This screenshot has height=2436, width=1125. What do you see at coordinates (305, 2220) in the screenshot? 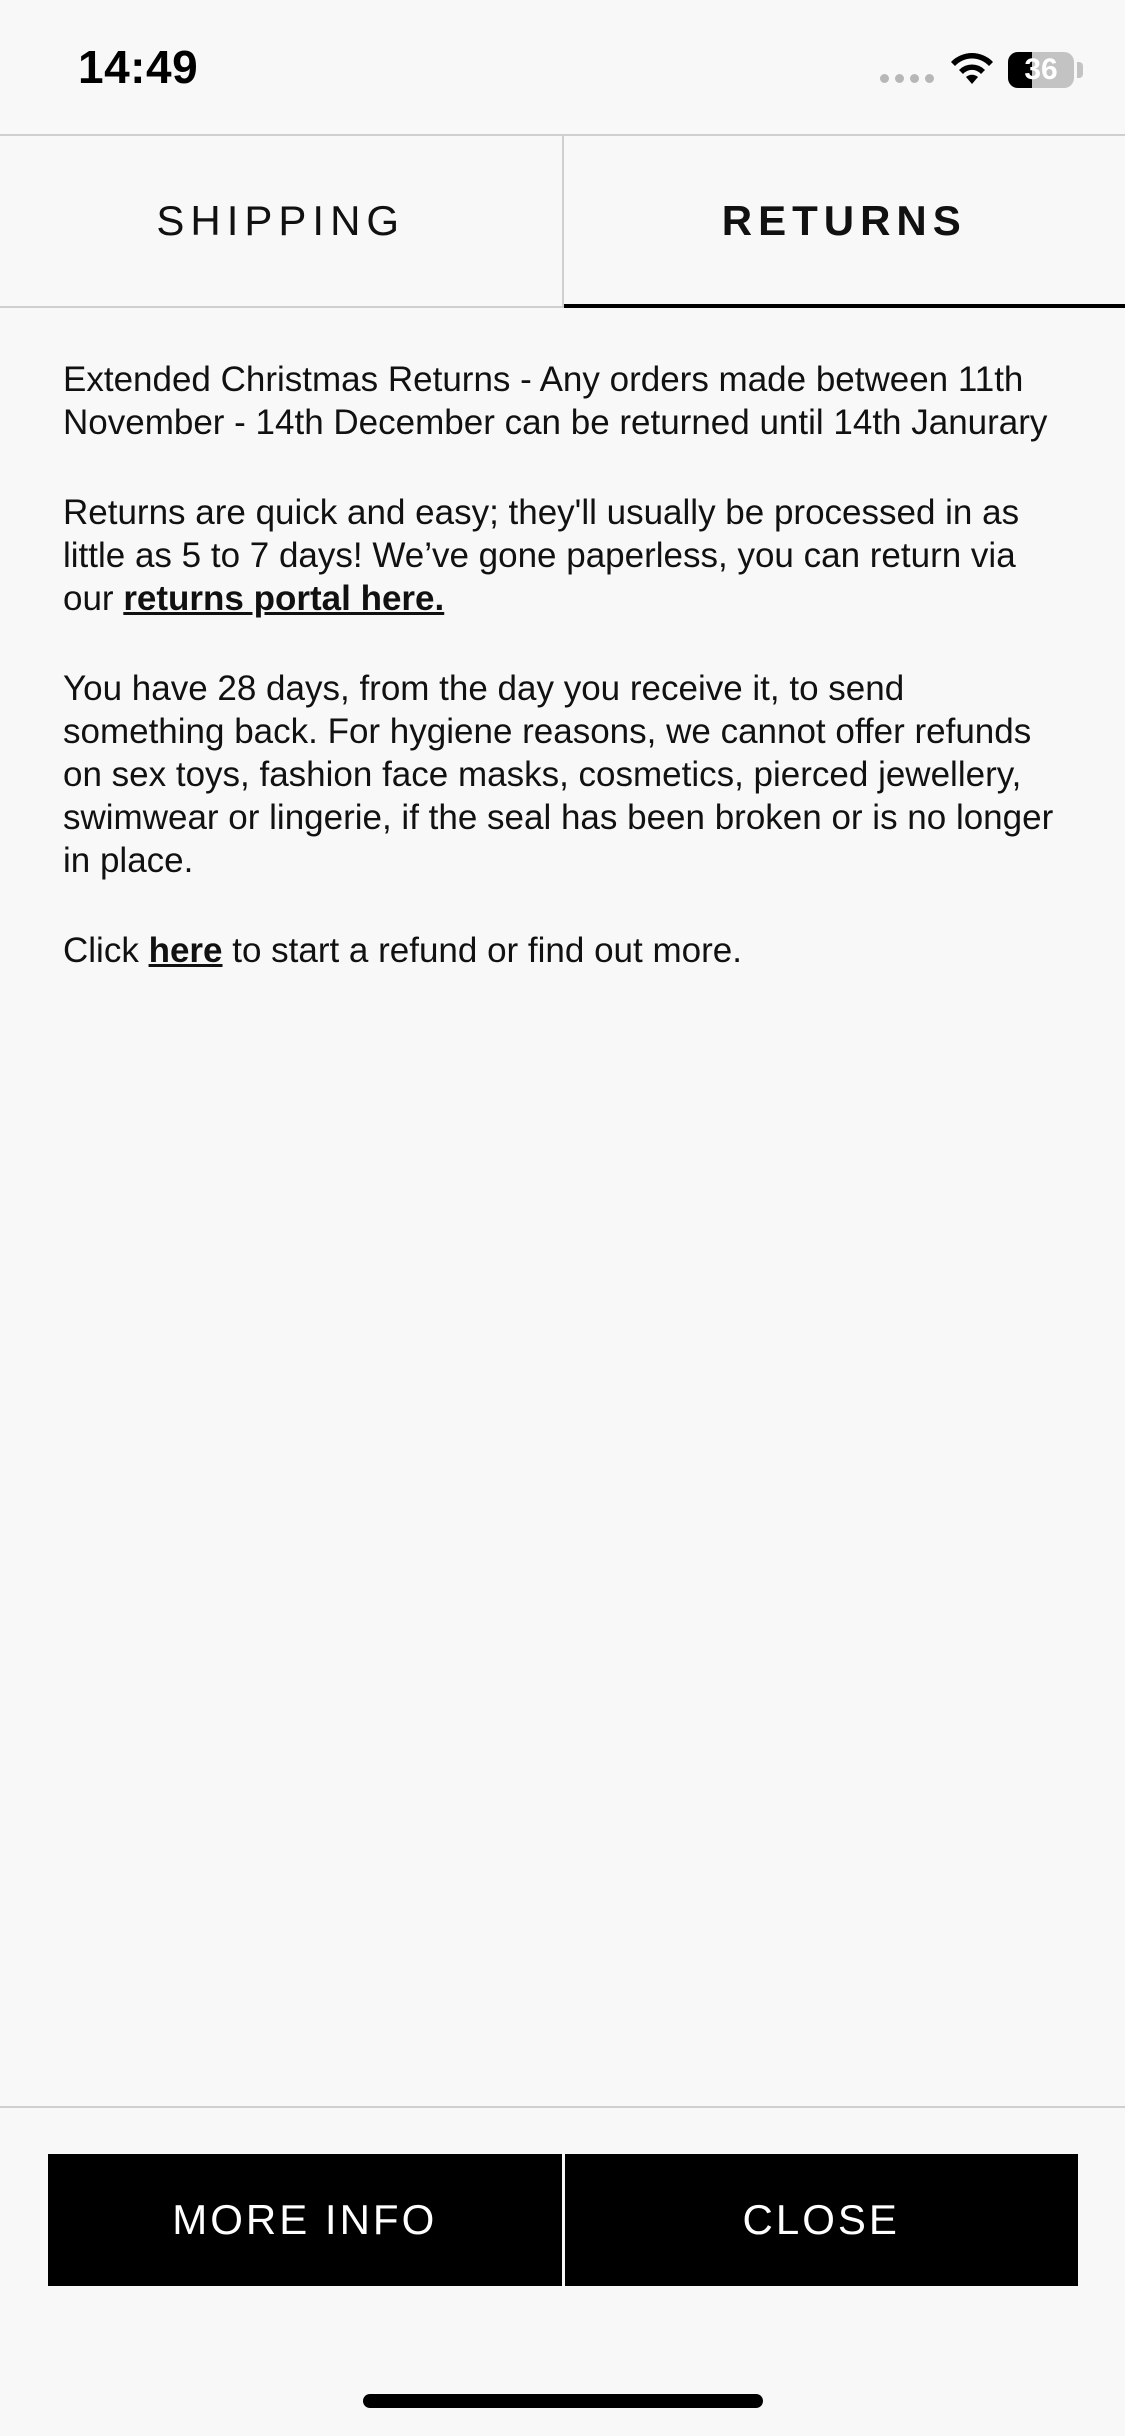
I see `more-info-button: MORE INFO` at bounding box center [305, 2220].